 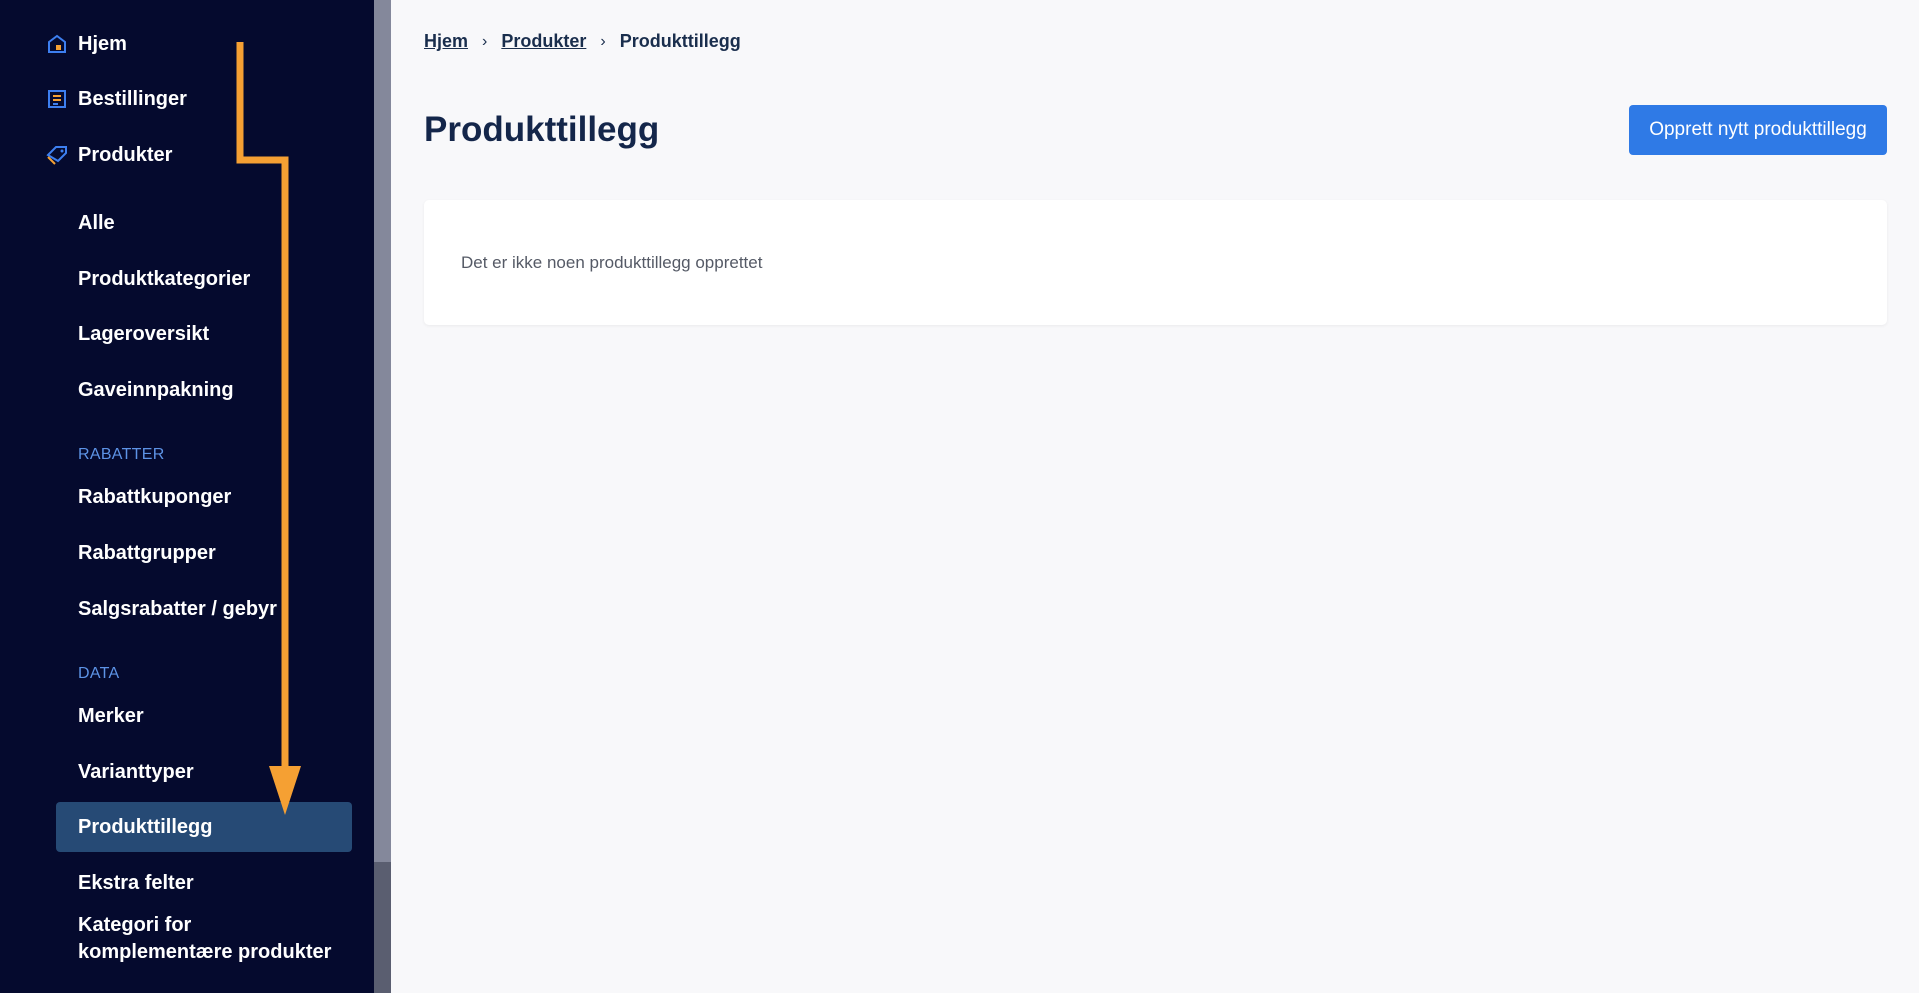 I want to click on nav-sub-product-addons: Produkttillegg, so click(x=204, y=827).